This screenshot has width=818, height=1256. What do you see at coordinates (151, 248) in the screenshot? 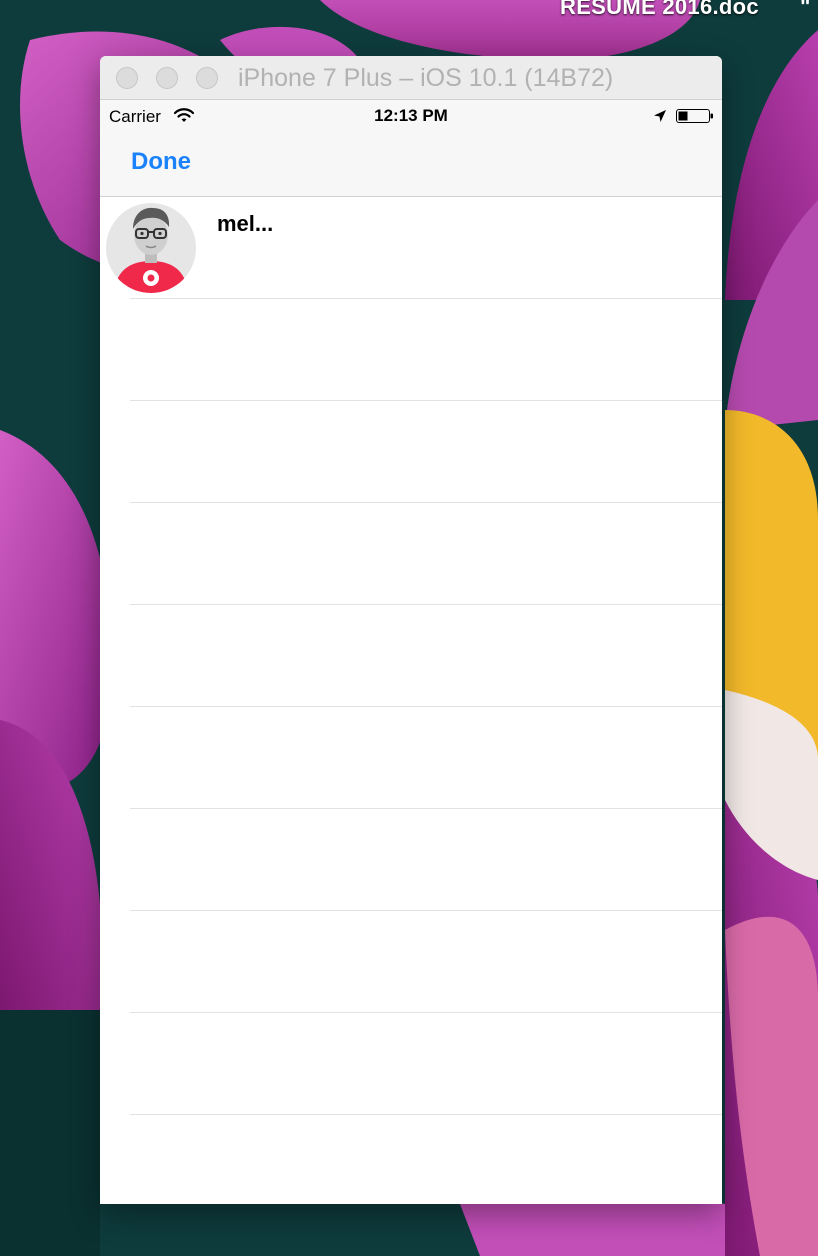
I see `contact-avatar` at bounding box center [151, 248].